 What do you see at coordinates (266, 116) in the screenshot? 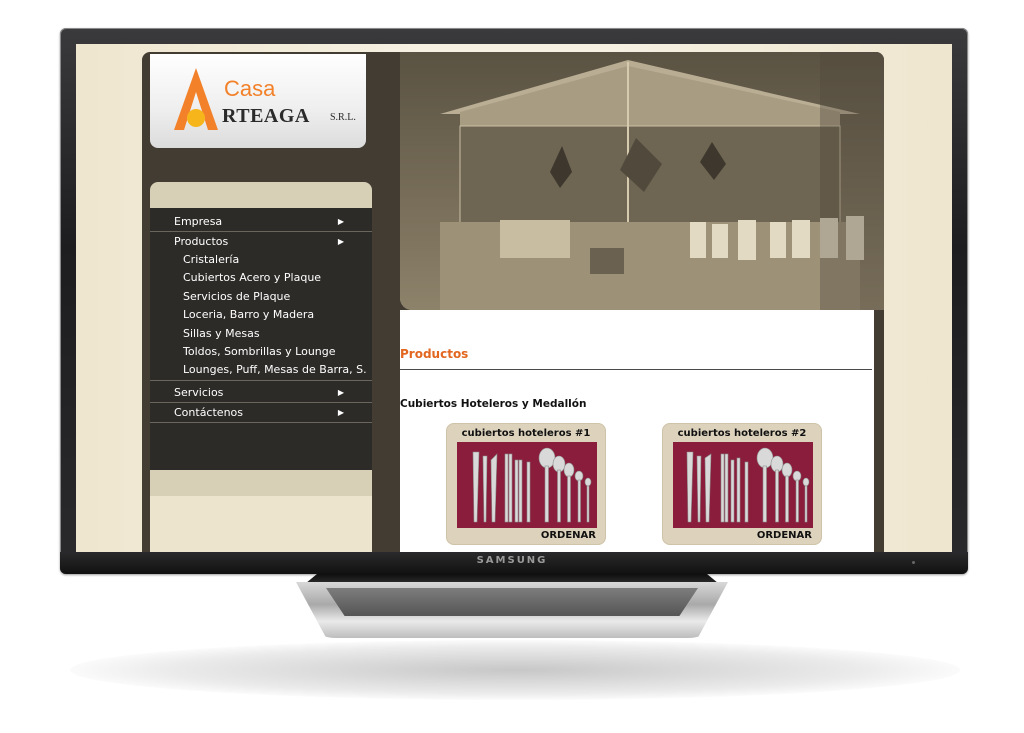
I see `logo-name-text: RTEAGA` at bounding box center [266, 116].